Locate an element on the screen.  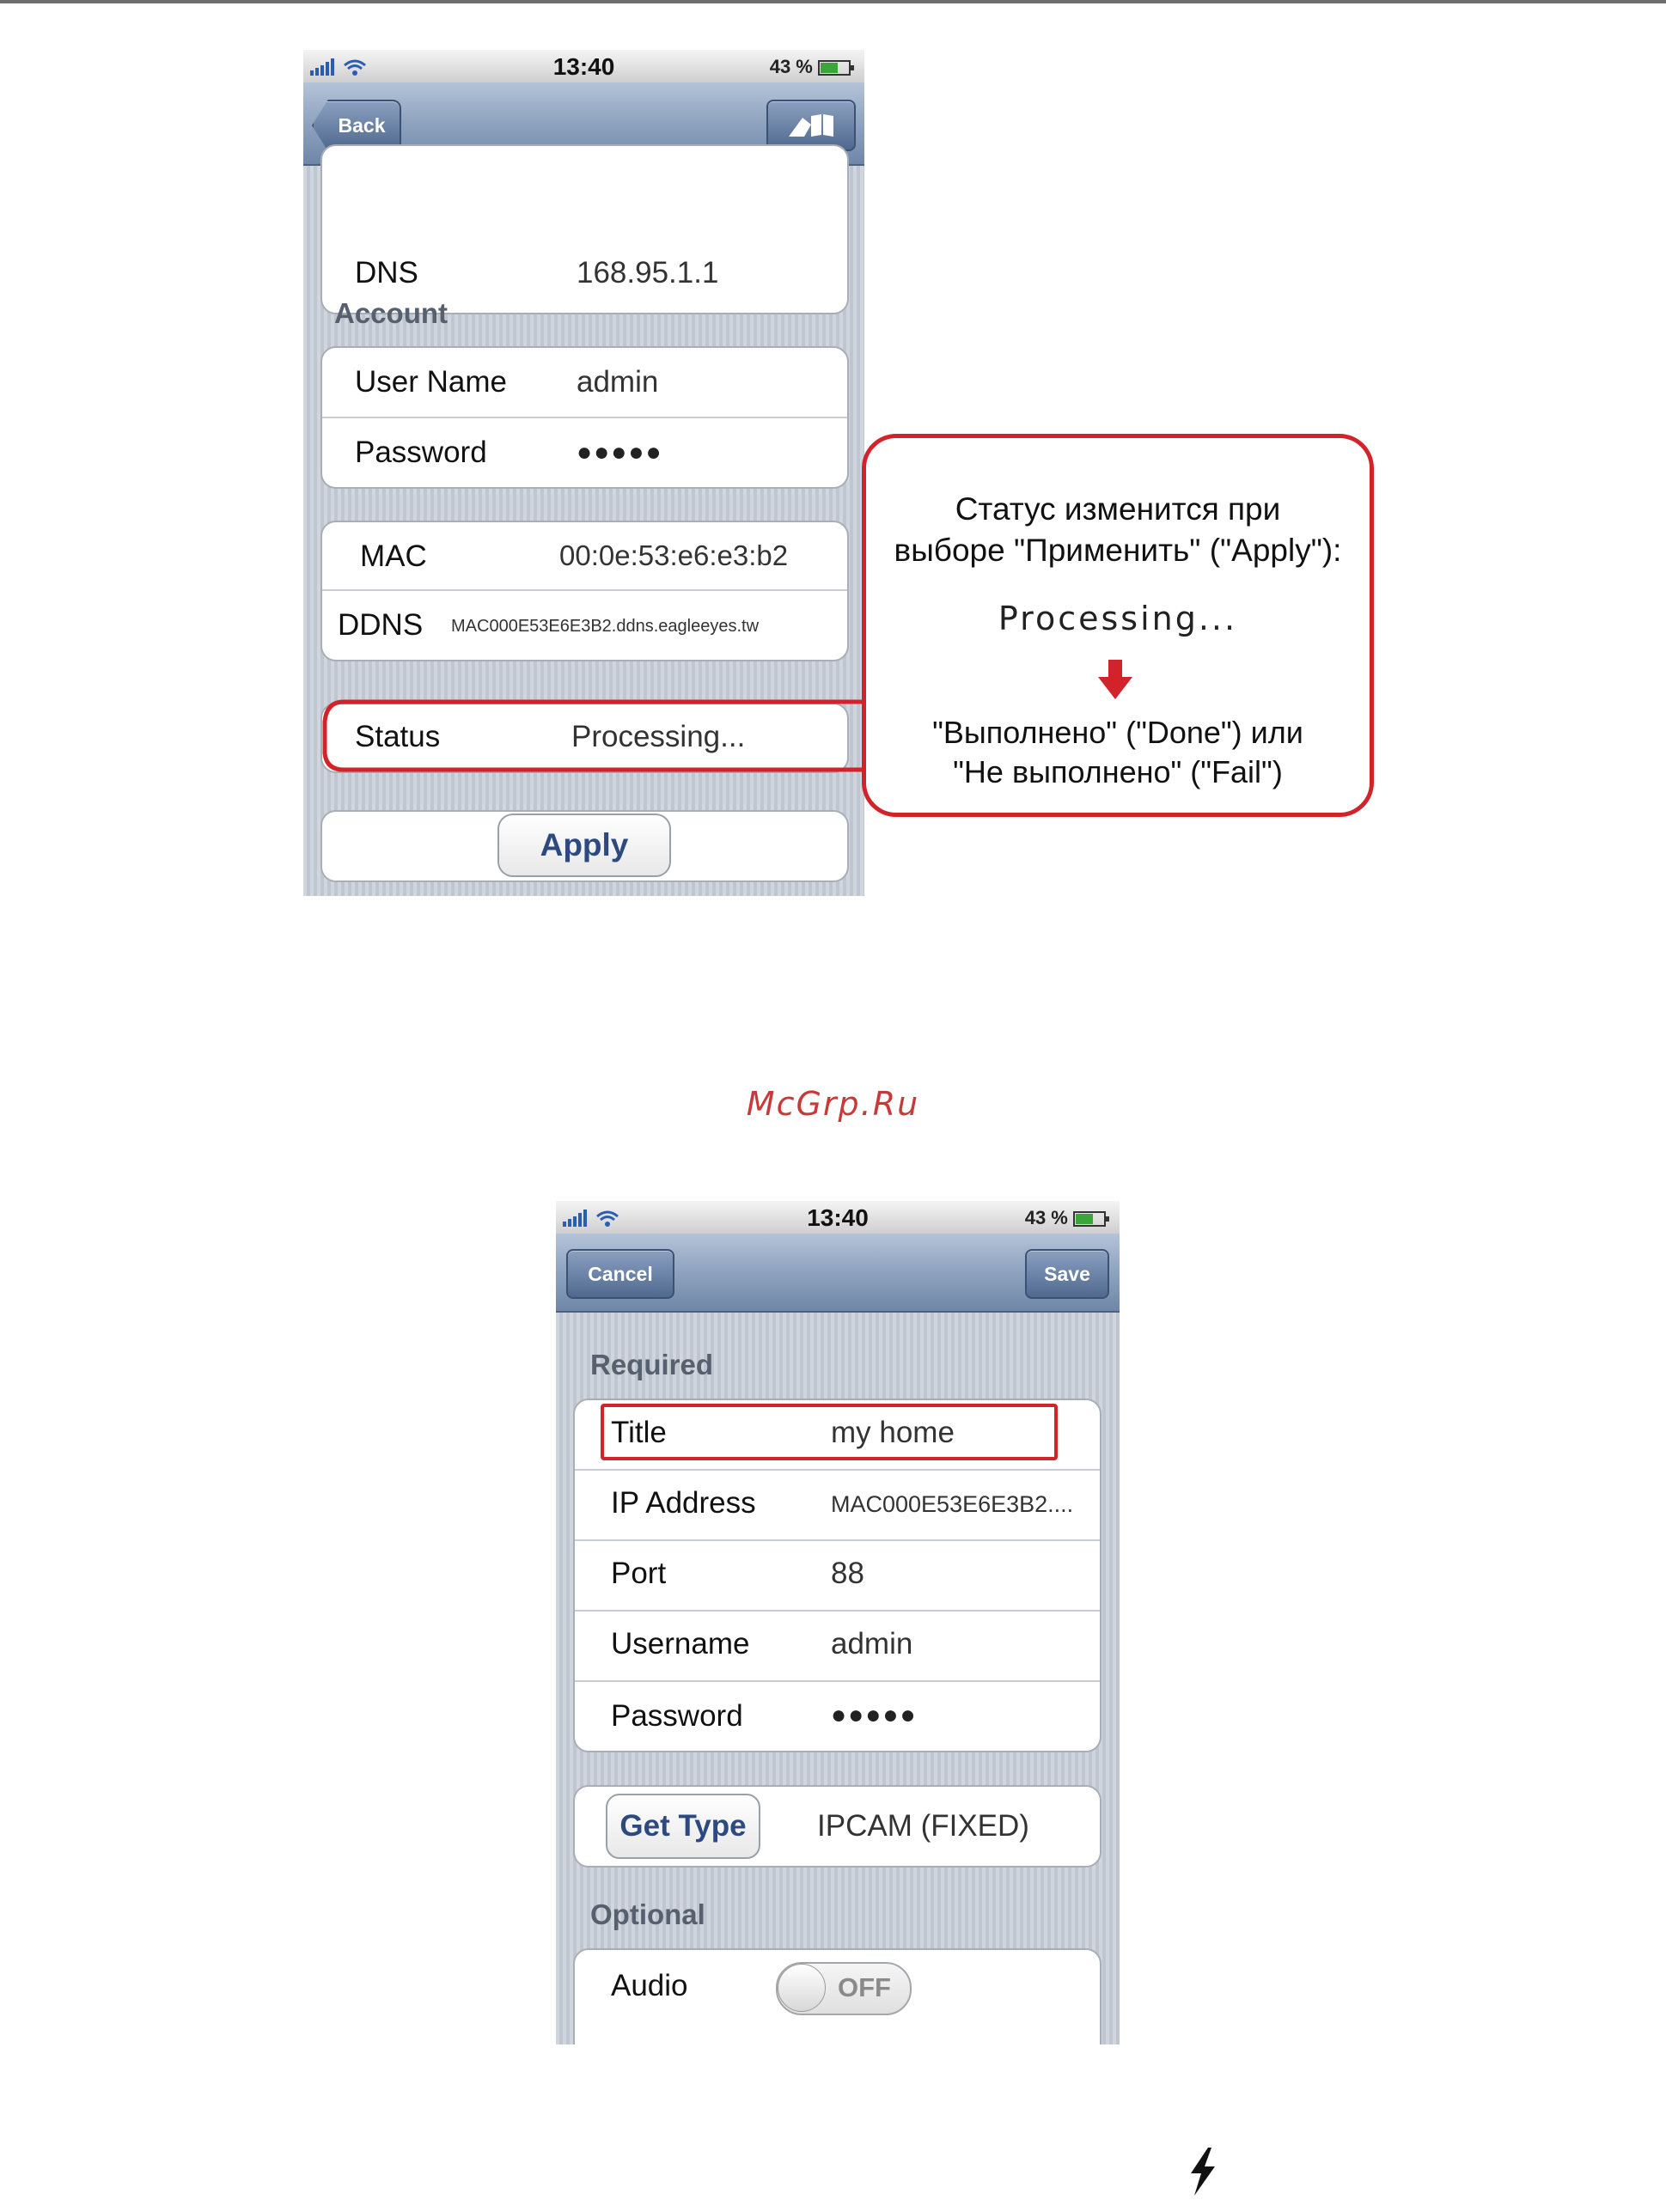
toggle-knob is located at coordinates (802, 1988).